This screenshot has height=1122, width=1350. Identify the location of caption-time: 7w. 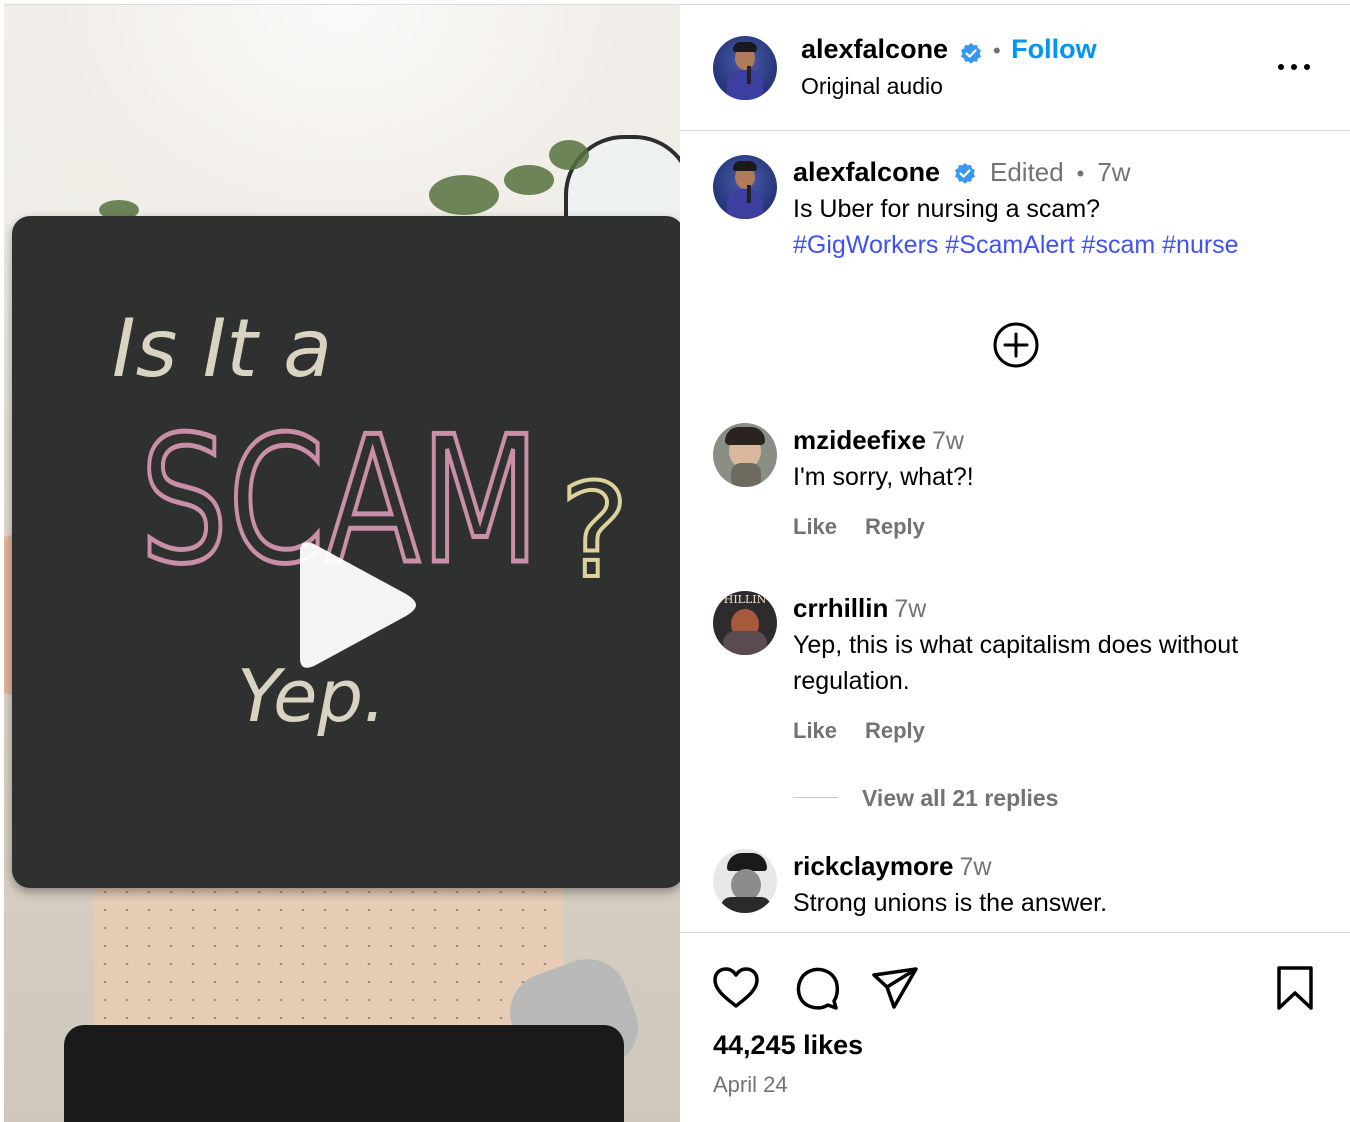
(1113, 172).